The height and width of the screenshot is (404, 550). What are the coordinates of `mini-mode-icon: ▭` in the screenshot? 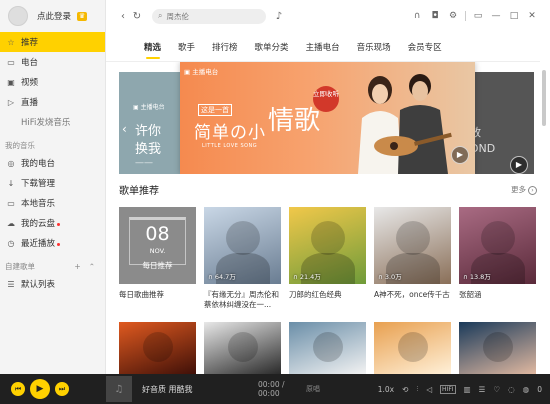 It's located at (478, 16).